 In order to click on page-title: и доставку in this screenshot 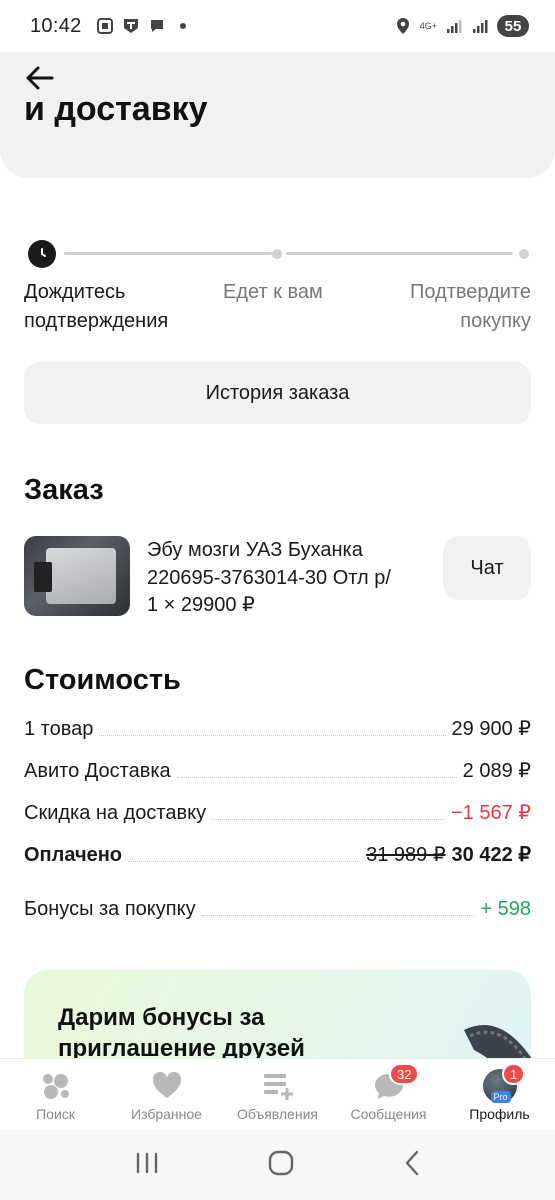, I will do `click(116, 109)`.